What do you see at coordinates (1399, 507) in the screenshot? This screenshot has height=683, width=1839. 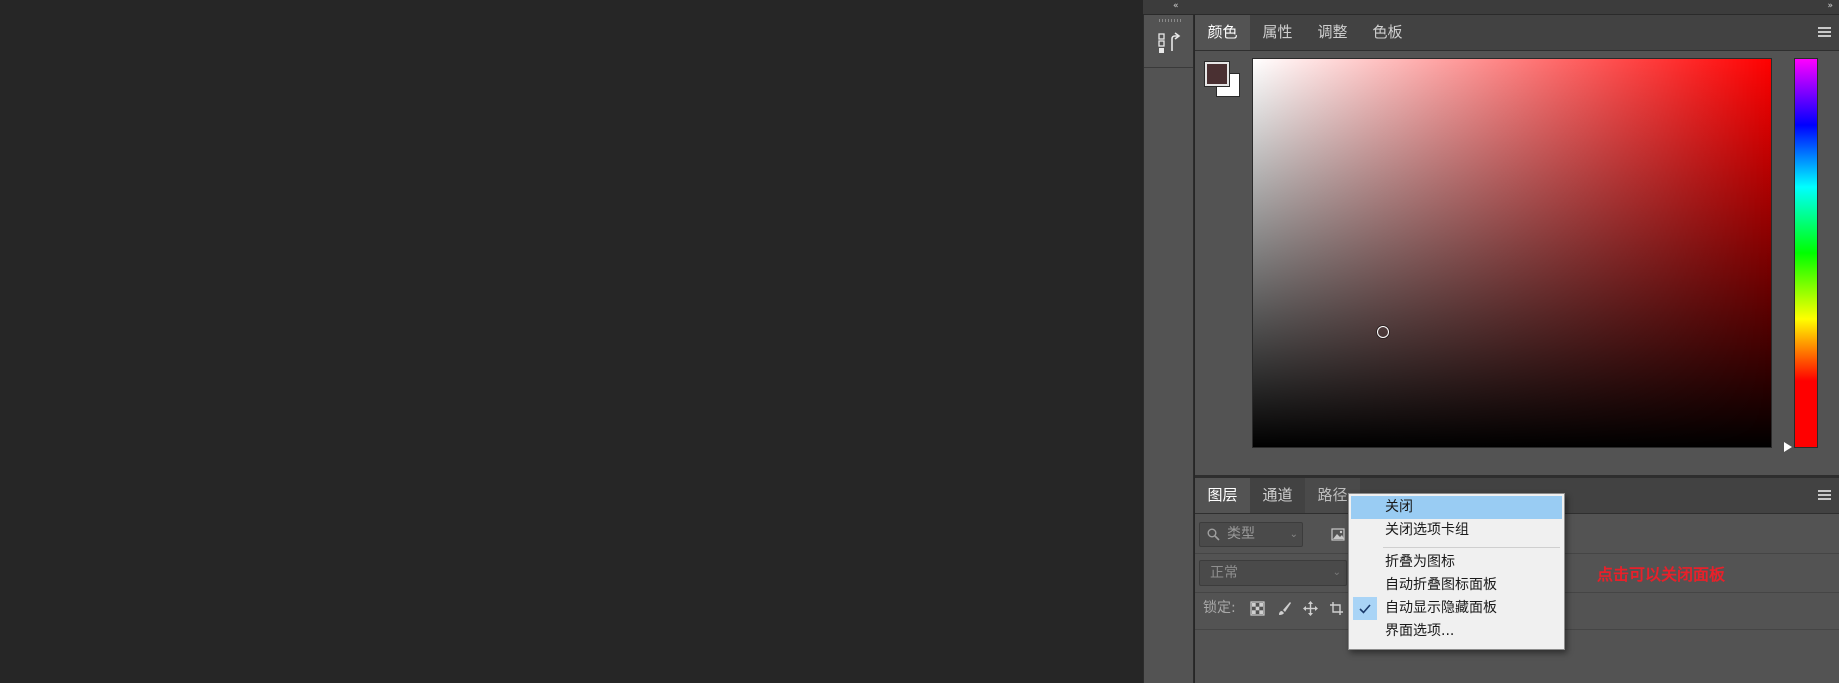 I see `menu-item-label: 关闭` at bounding box center [1399, 507].